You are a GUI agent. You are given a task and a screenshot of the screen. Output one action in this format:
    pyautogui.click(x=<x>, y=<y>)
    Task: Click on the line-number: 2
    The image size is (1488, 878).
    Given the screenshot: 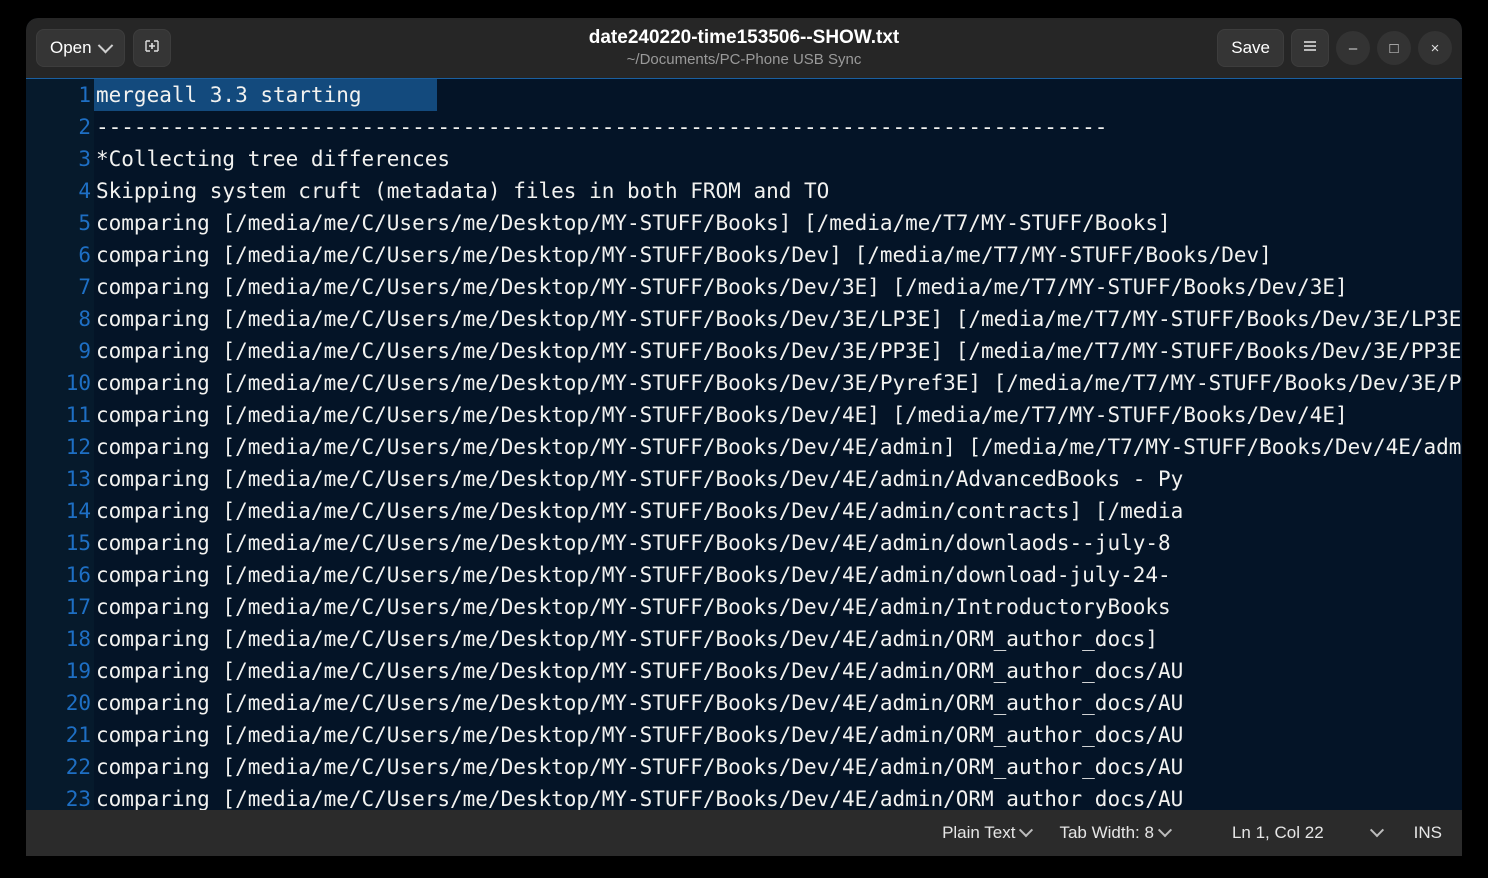 What is the action you would take?
    pyautogui.click(x=84, y=127)
    